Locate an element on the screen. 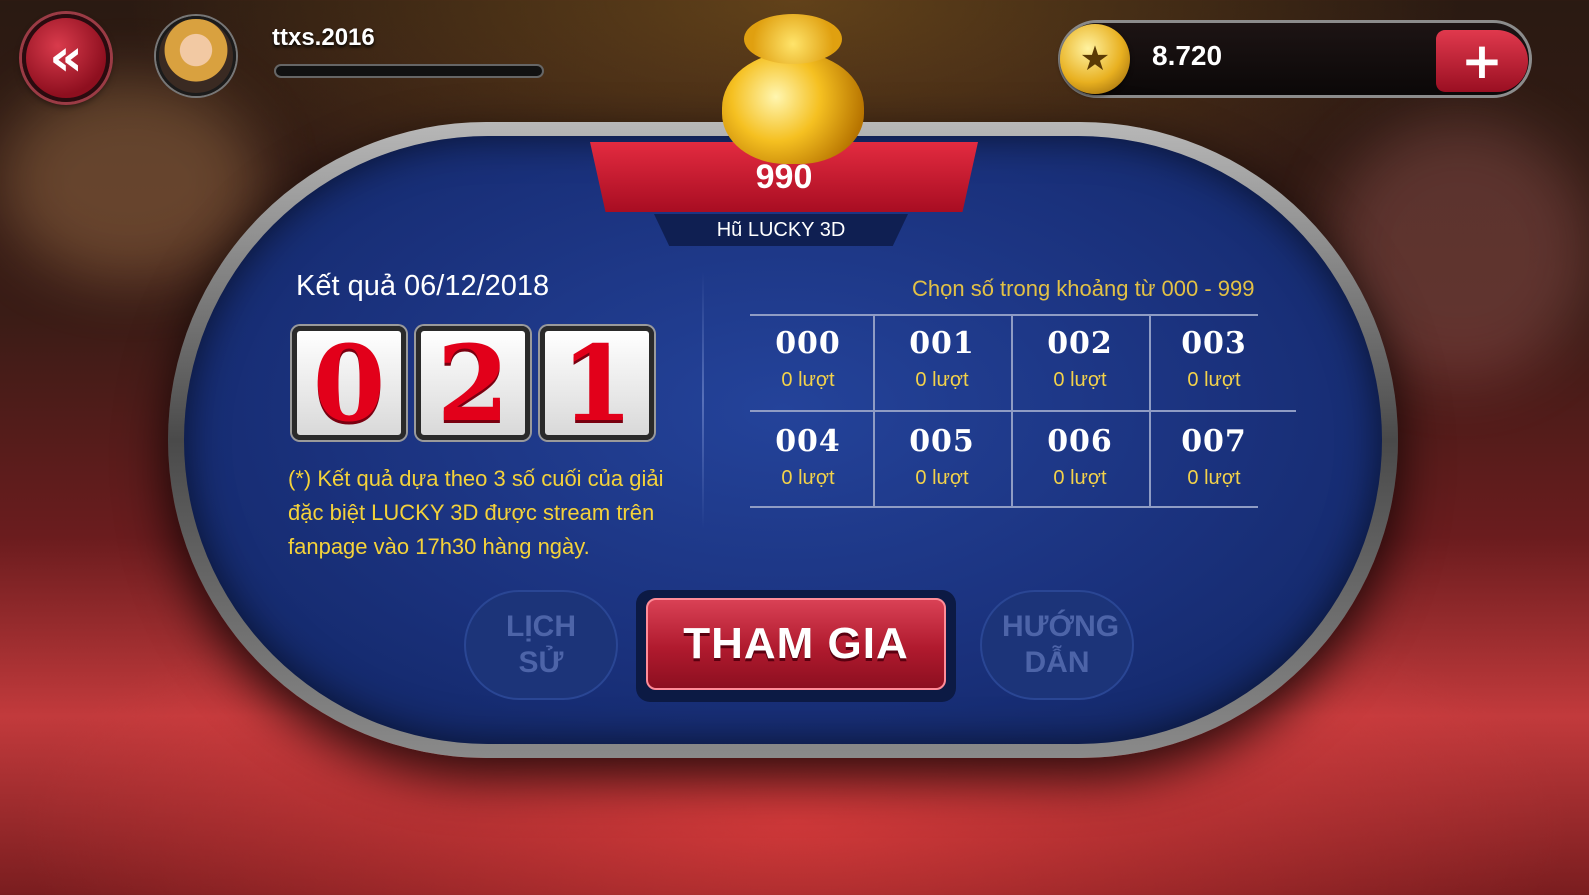 The width and height of the screenshot is (1589, 895). number-cell-004: 004 0 lượt is located at coordinates (808, 460).